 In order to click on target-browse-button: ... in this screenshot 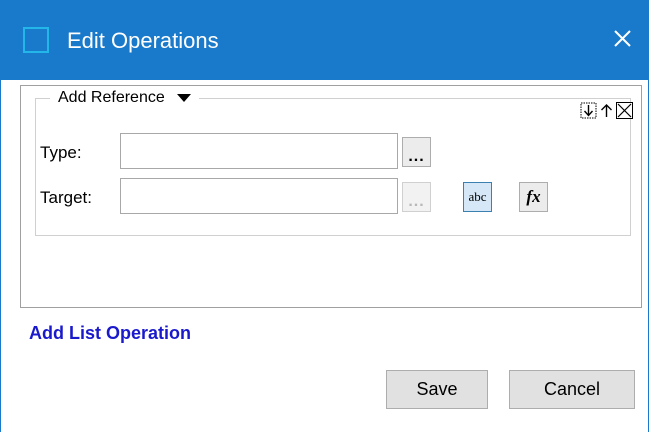, I will do `click(416, 197)`.